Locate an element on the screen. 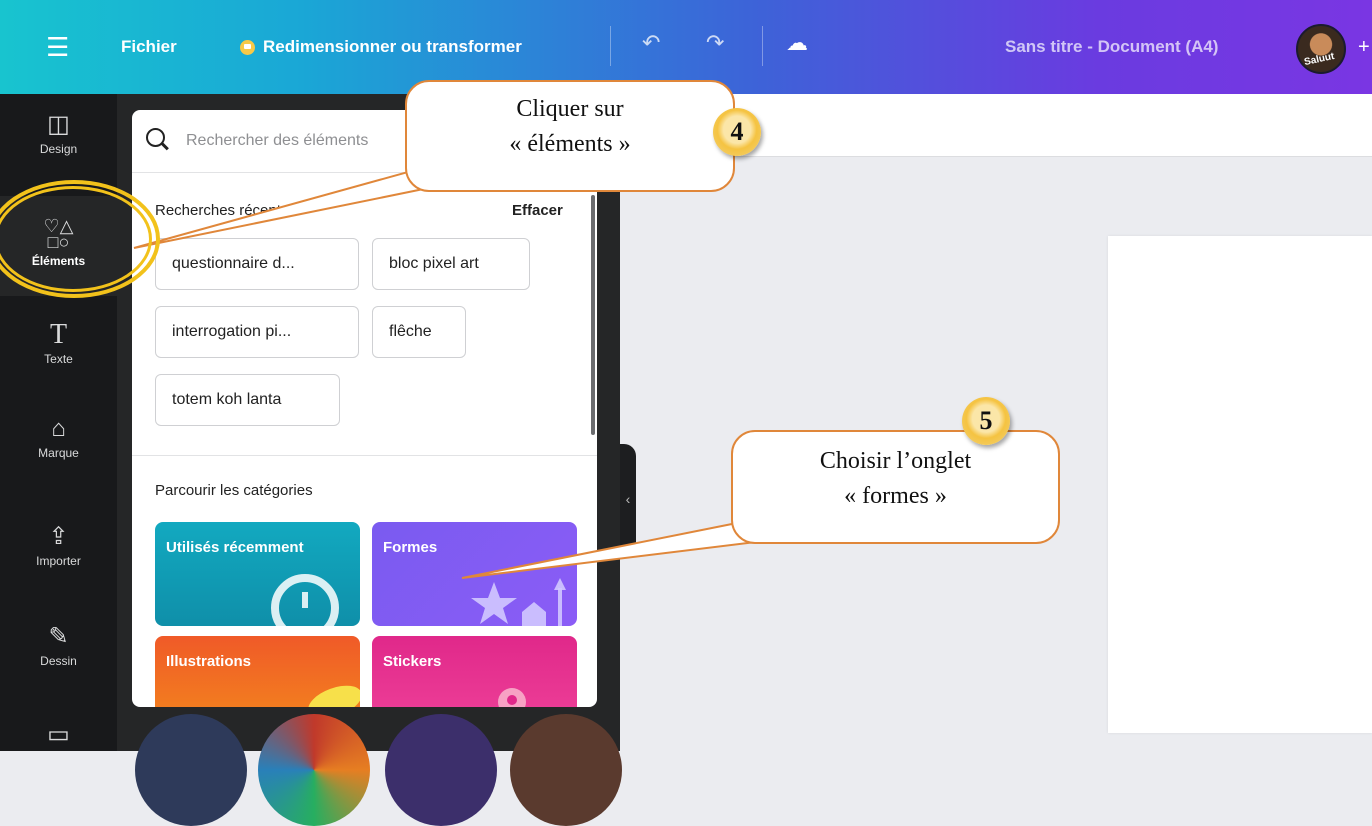  step-badge: 4 is located at coordinates (737, 132).